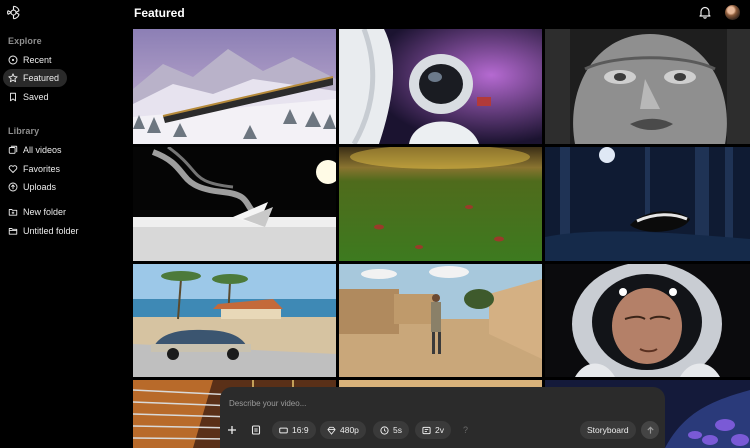 This screenshot has height=448, width=750. I want to click on variations-value: 2v, so click(439, 430).